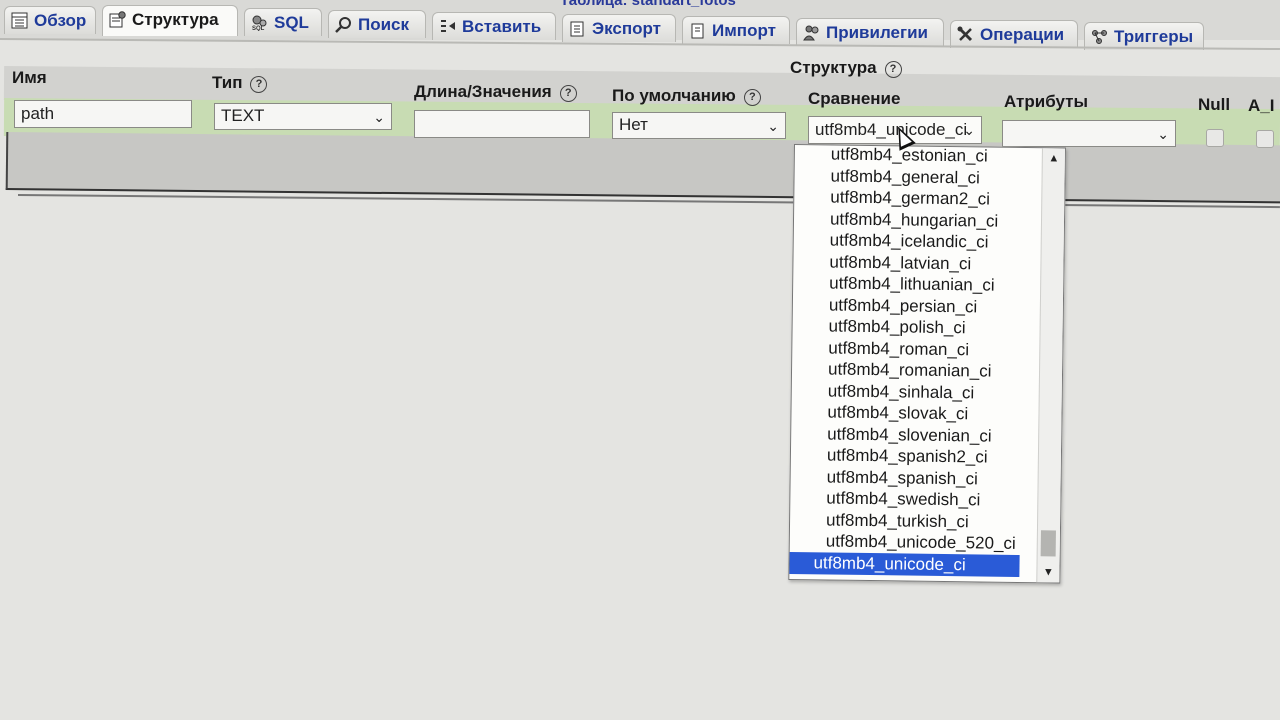 The width and height of the screenshot is (1280, 720). What do you see at coordinates (699, 125) in the screenshot?
I see `default-select: Нет ⌄` at bounding box center [699, 125].